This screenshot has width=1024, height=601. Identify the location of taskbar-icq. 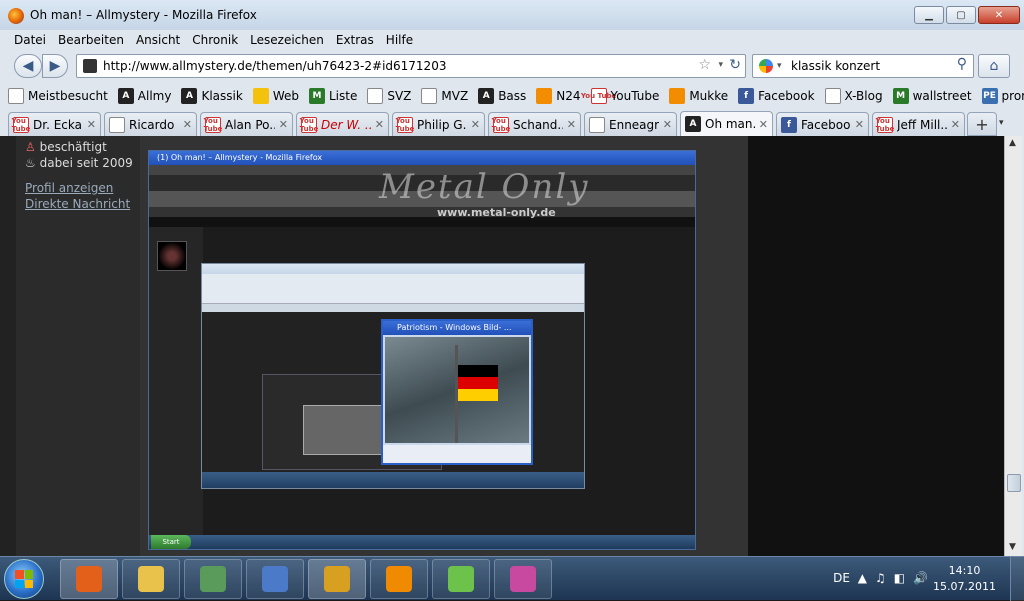
(461, 579).